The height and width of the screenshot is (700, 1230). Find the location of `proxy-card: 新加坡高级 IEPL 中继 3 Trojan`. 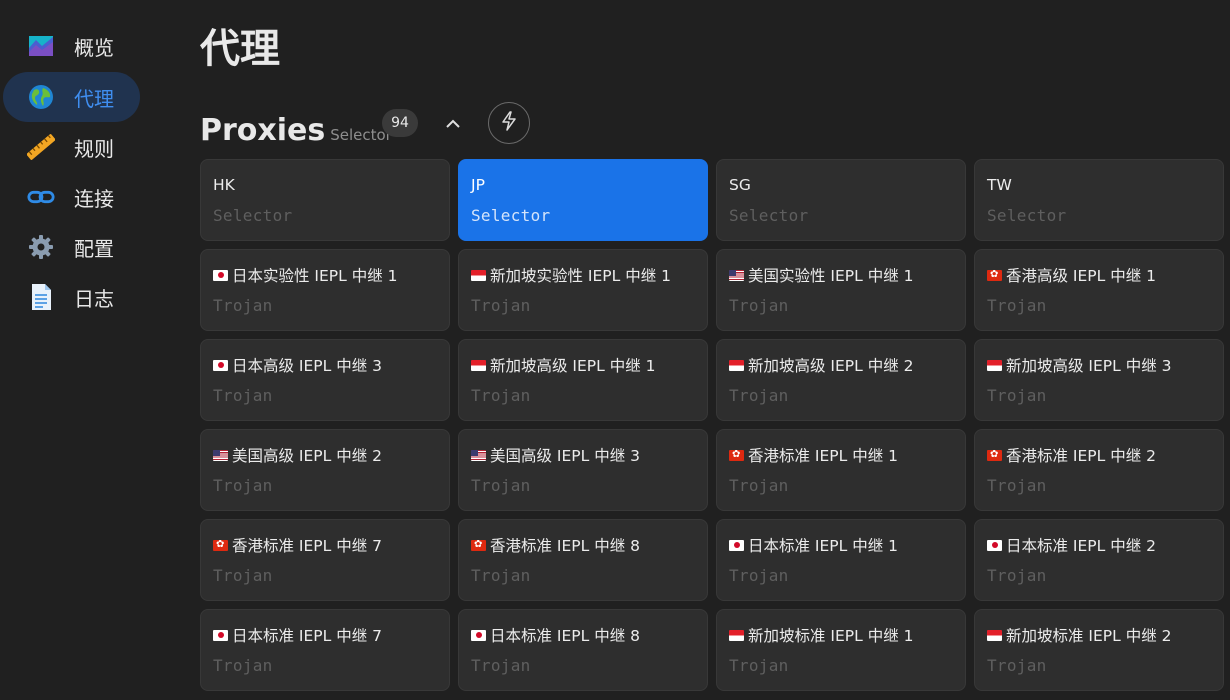

proxy-card: 新加坡高级 IEPL 中继 3 Trojan is located at coordinates (1099, 380).